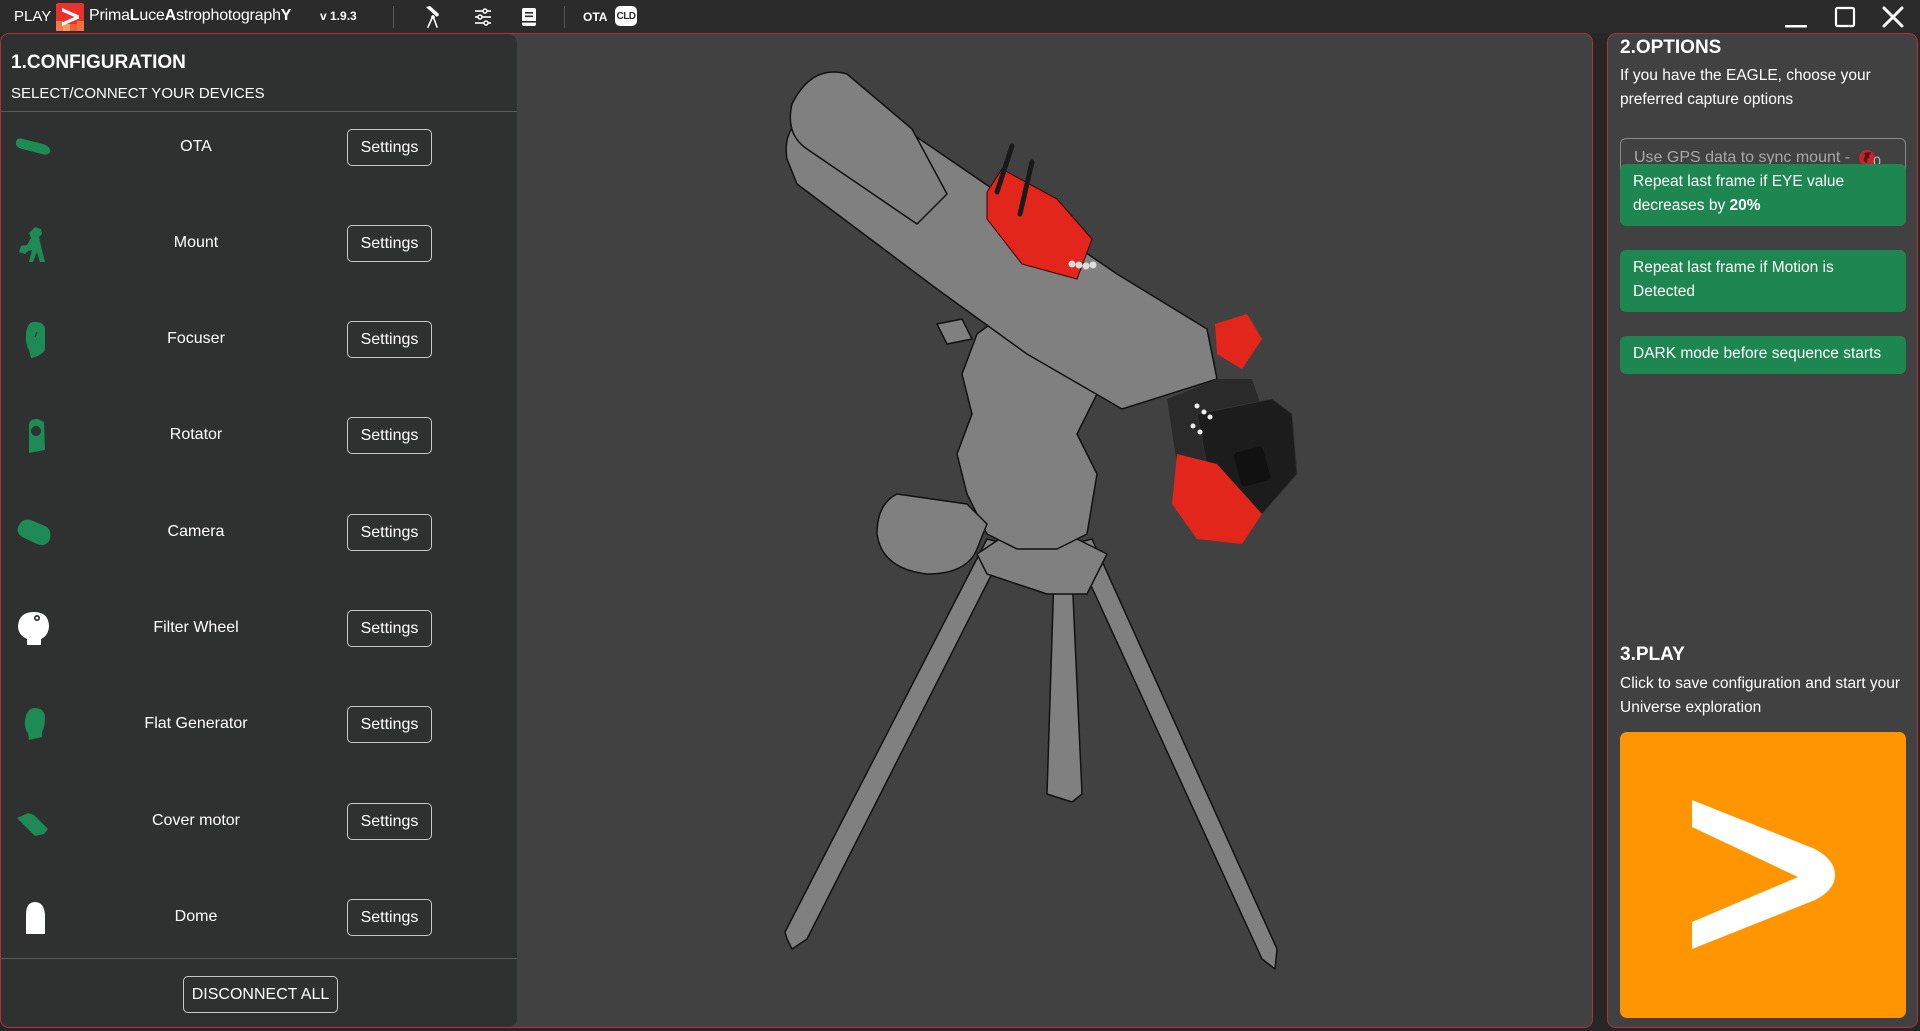  Describe the element at coordinates (34, 532) in the screenshot. I see `camera-icon` at that location.